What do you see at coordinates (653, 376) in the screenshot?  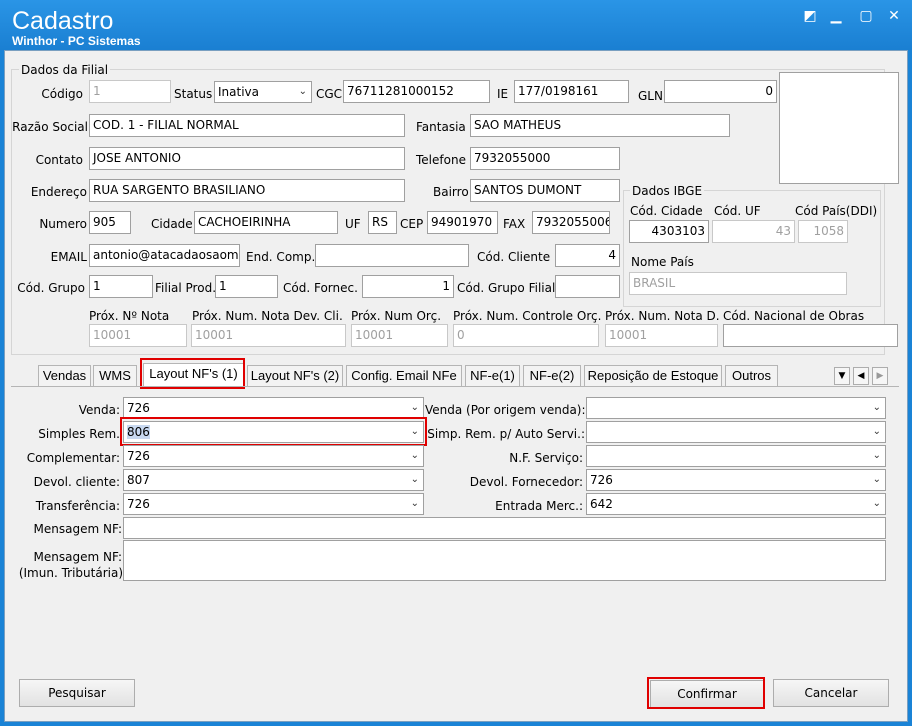 I see `tab-reposicao-estoque: Reposição de Estoque` at bounding box center [653, 376].